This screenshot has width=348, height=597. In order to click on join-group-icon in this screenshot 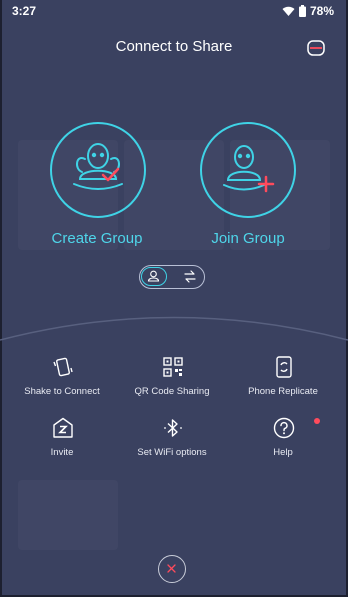, I will do `click(249, 169)`.